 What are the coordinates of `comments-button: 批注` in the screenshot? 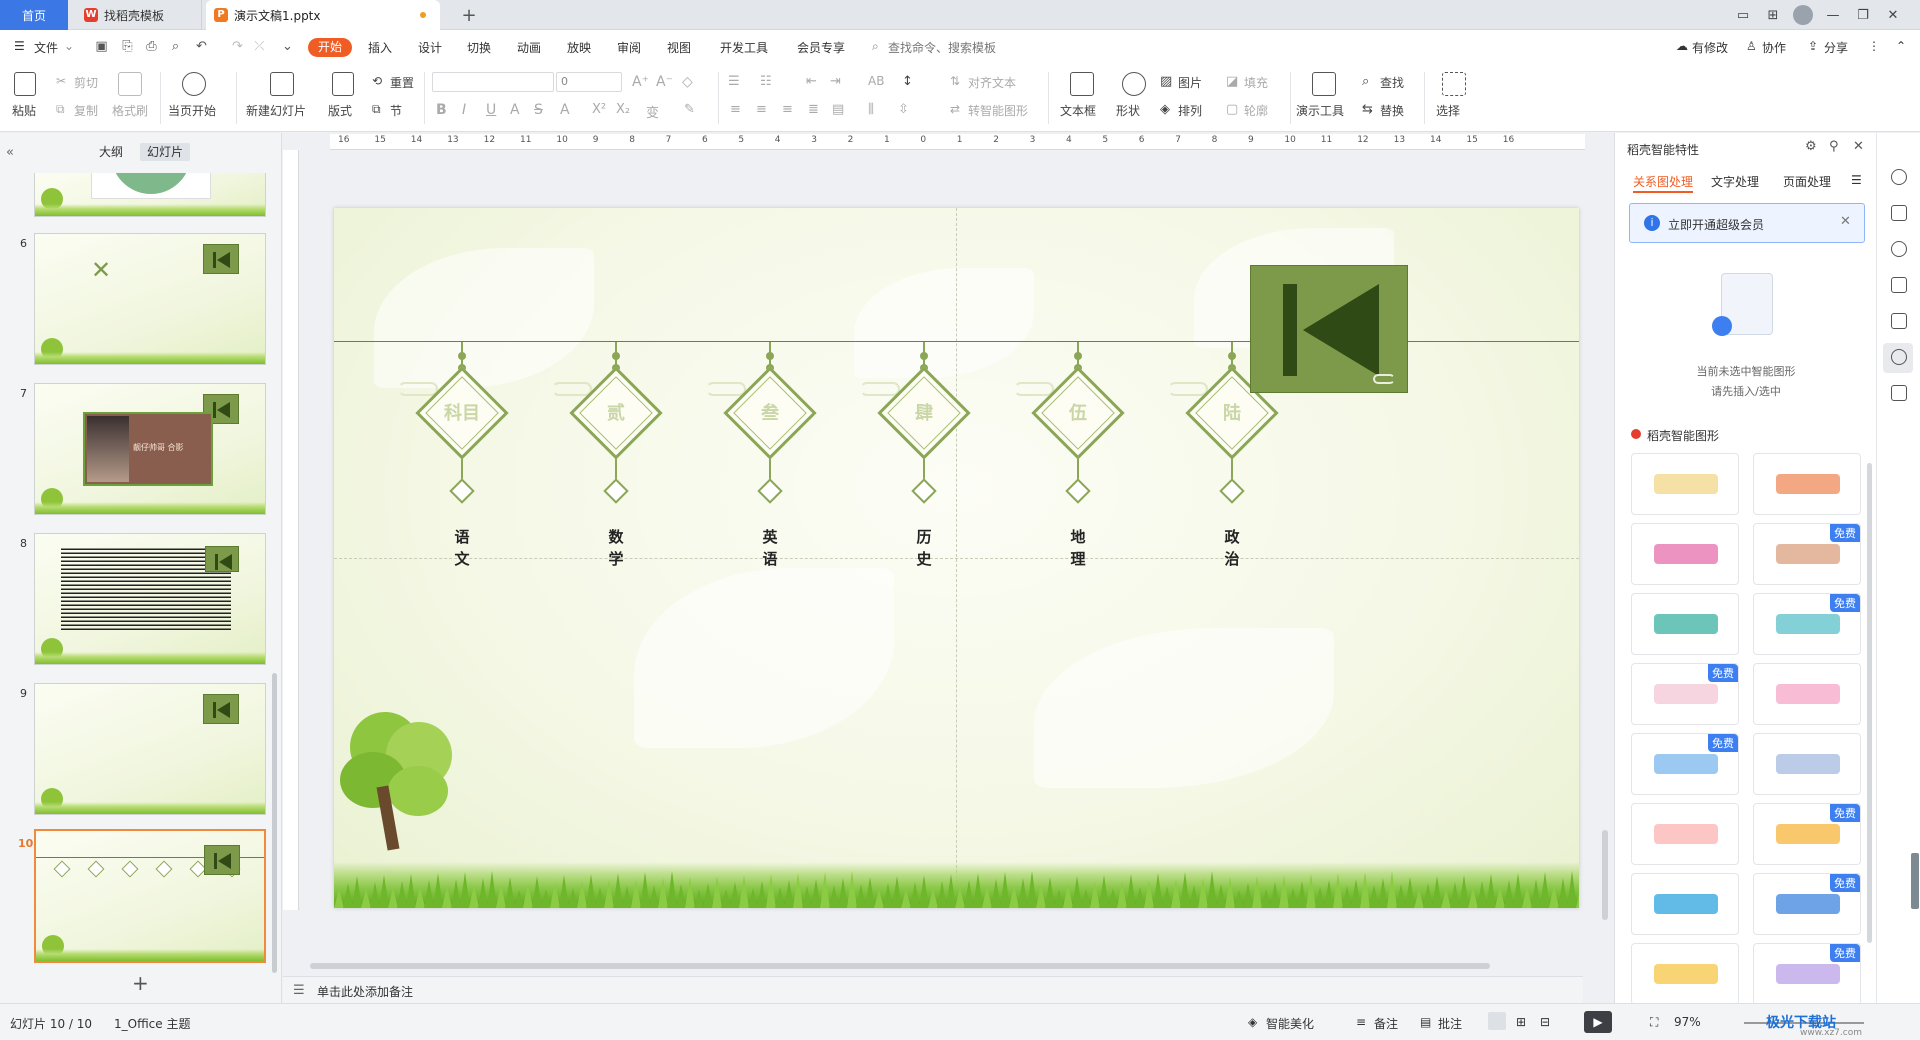 It's located at (1450, 1023).